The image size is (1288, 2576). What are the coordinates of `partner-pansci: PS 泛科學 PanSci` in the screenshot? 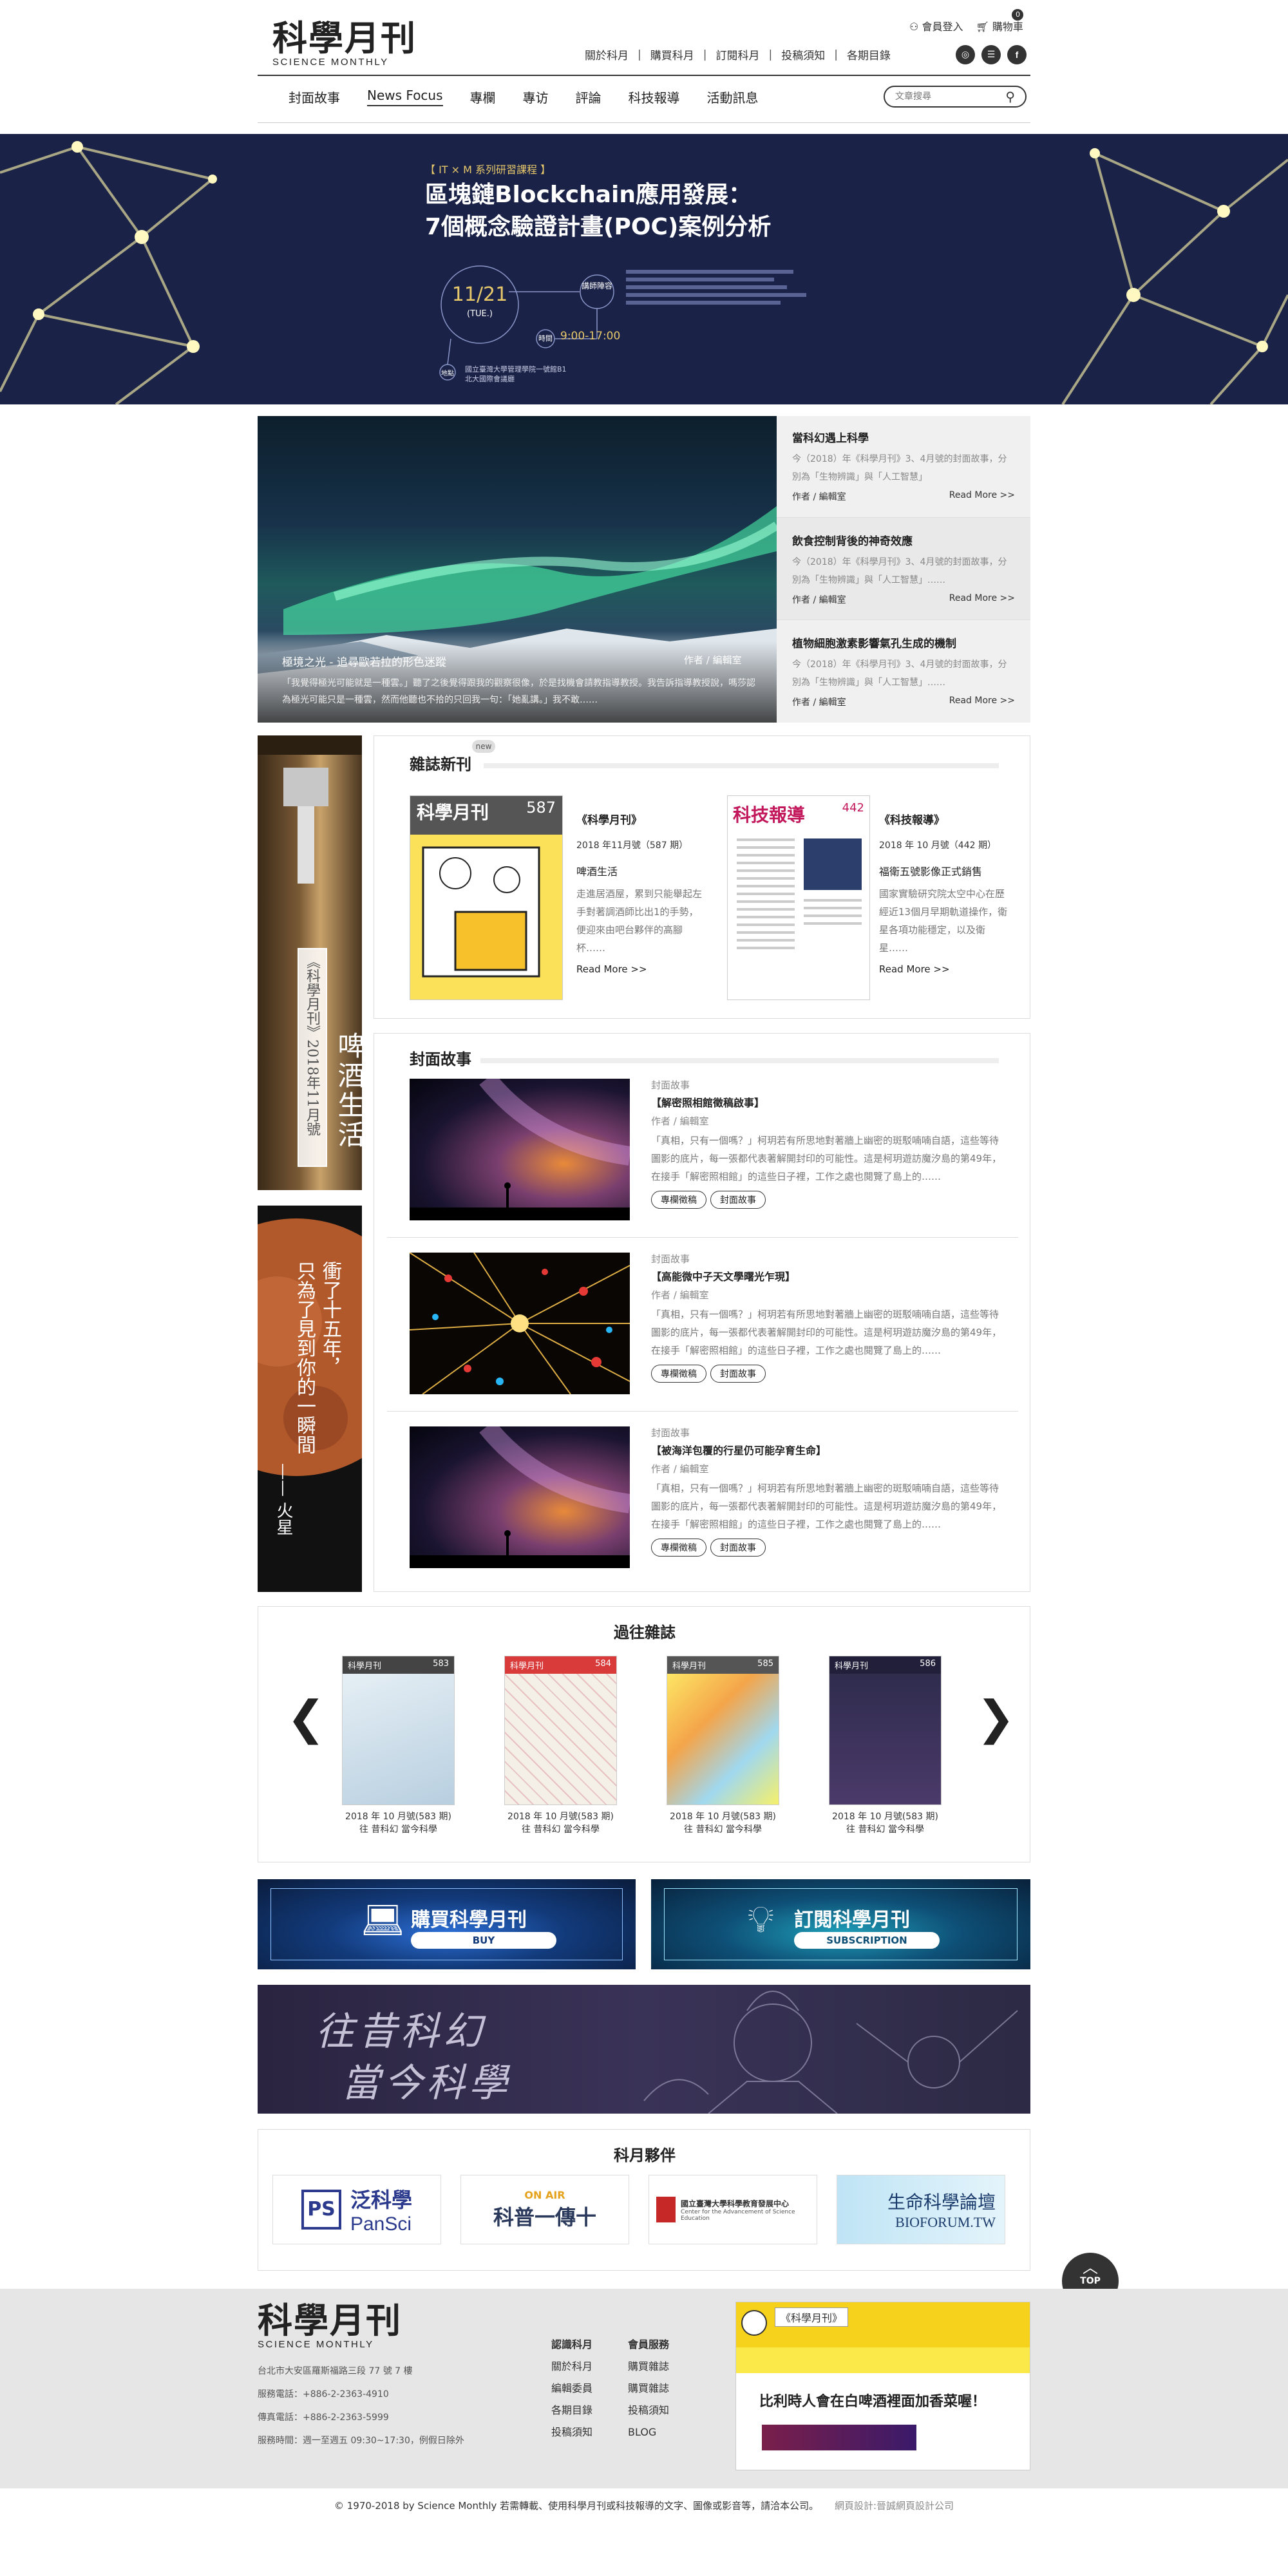 It's located at (356, 2209).